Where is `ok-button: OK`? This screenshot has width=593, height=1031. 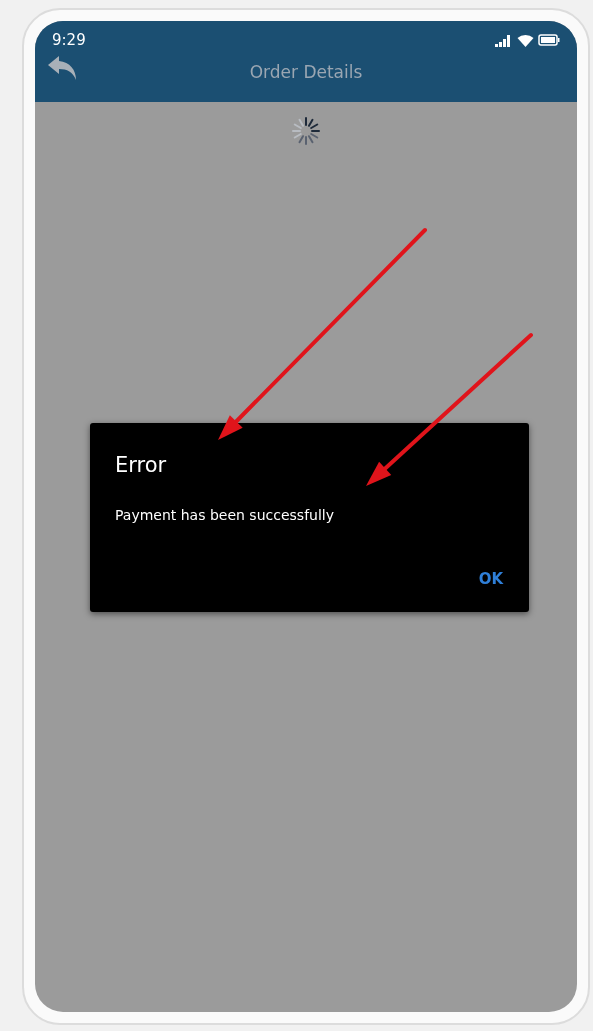
ok-button: OK is located at coordinates (490, 578).